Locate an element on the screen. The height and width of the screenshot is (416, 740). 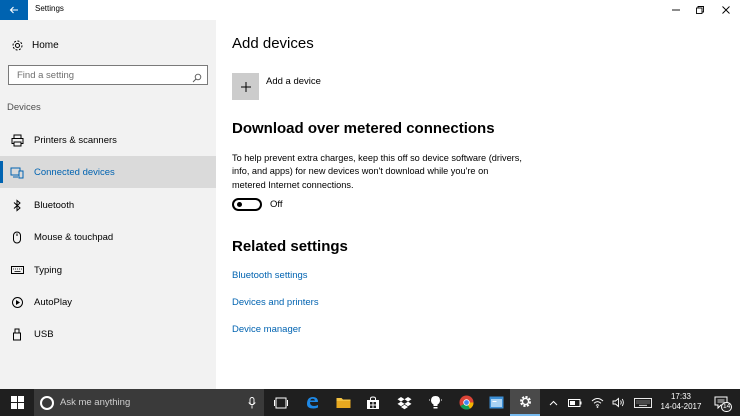
touch-keyboard-button is located at coordinates (643, 402).